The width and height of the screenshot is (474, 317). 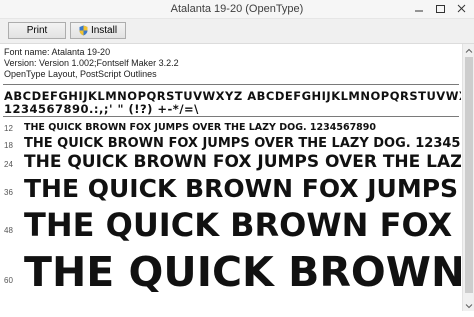 I want to click on install-button-label: Install, so click(x=104, y=30).